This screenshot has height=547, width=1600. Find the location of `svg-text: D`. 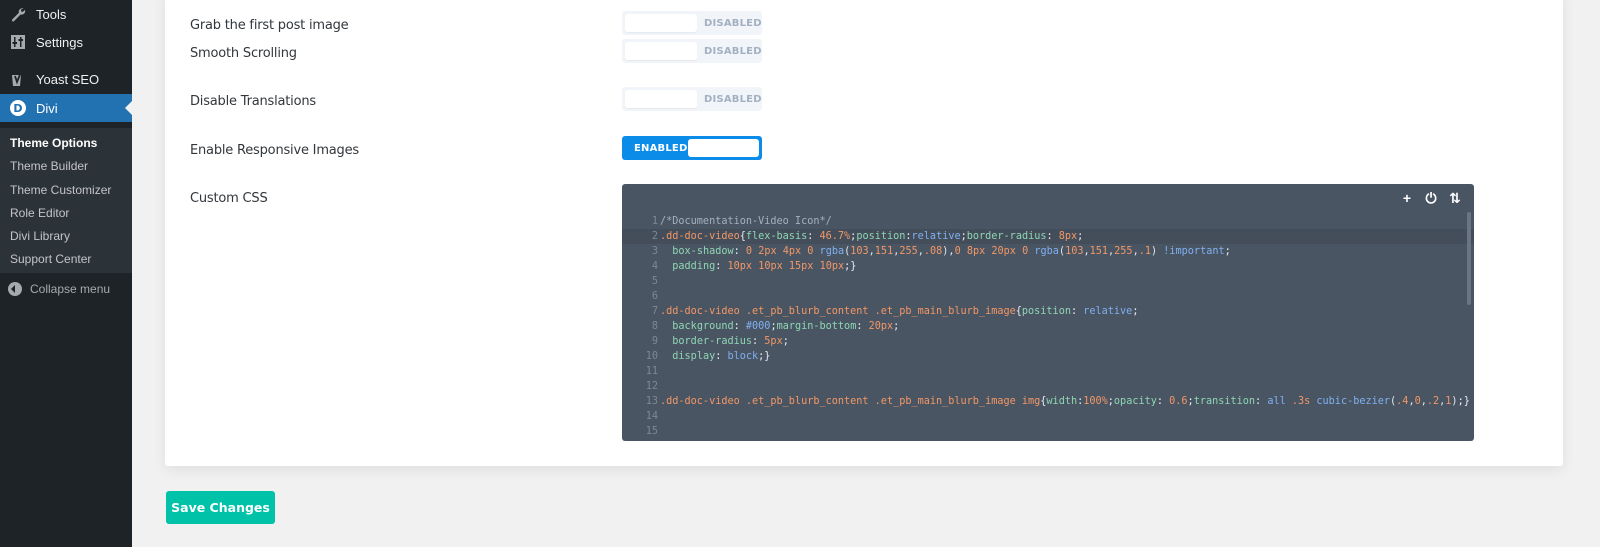

svg-text: D is located at coordinates (17, 108).